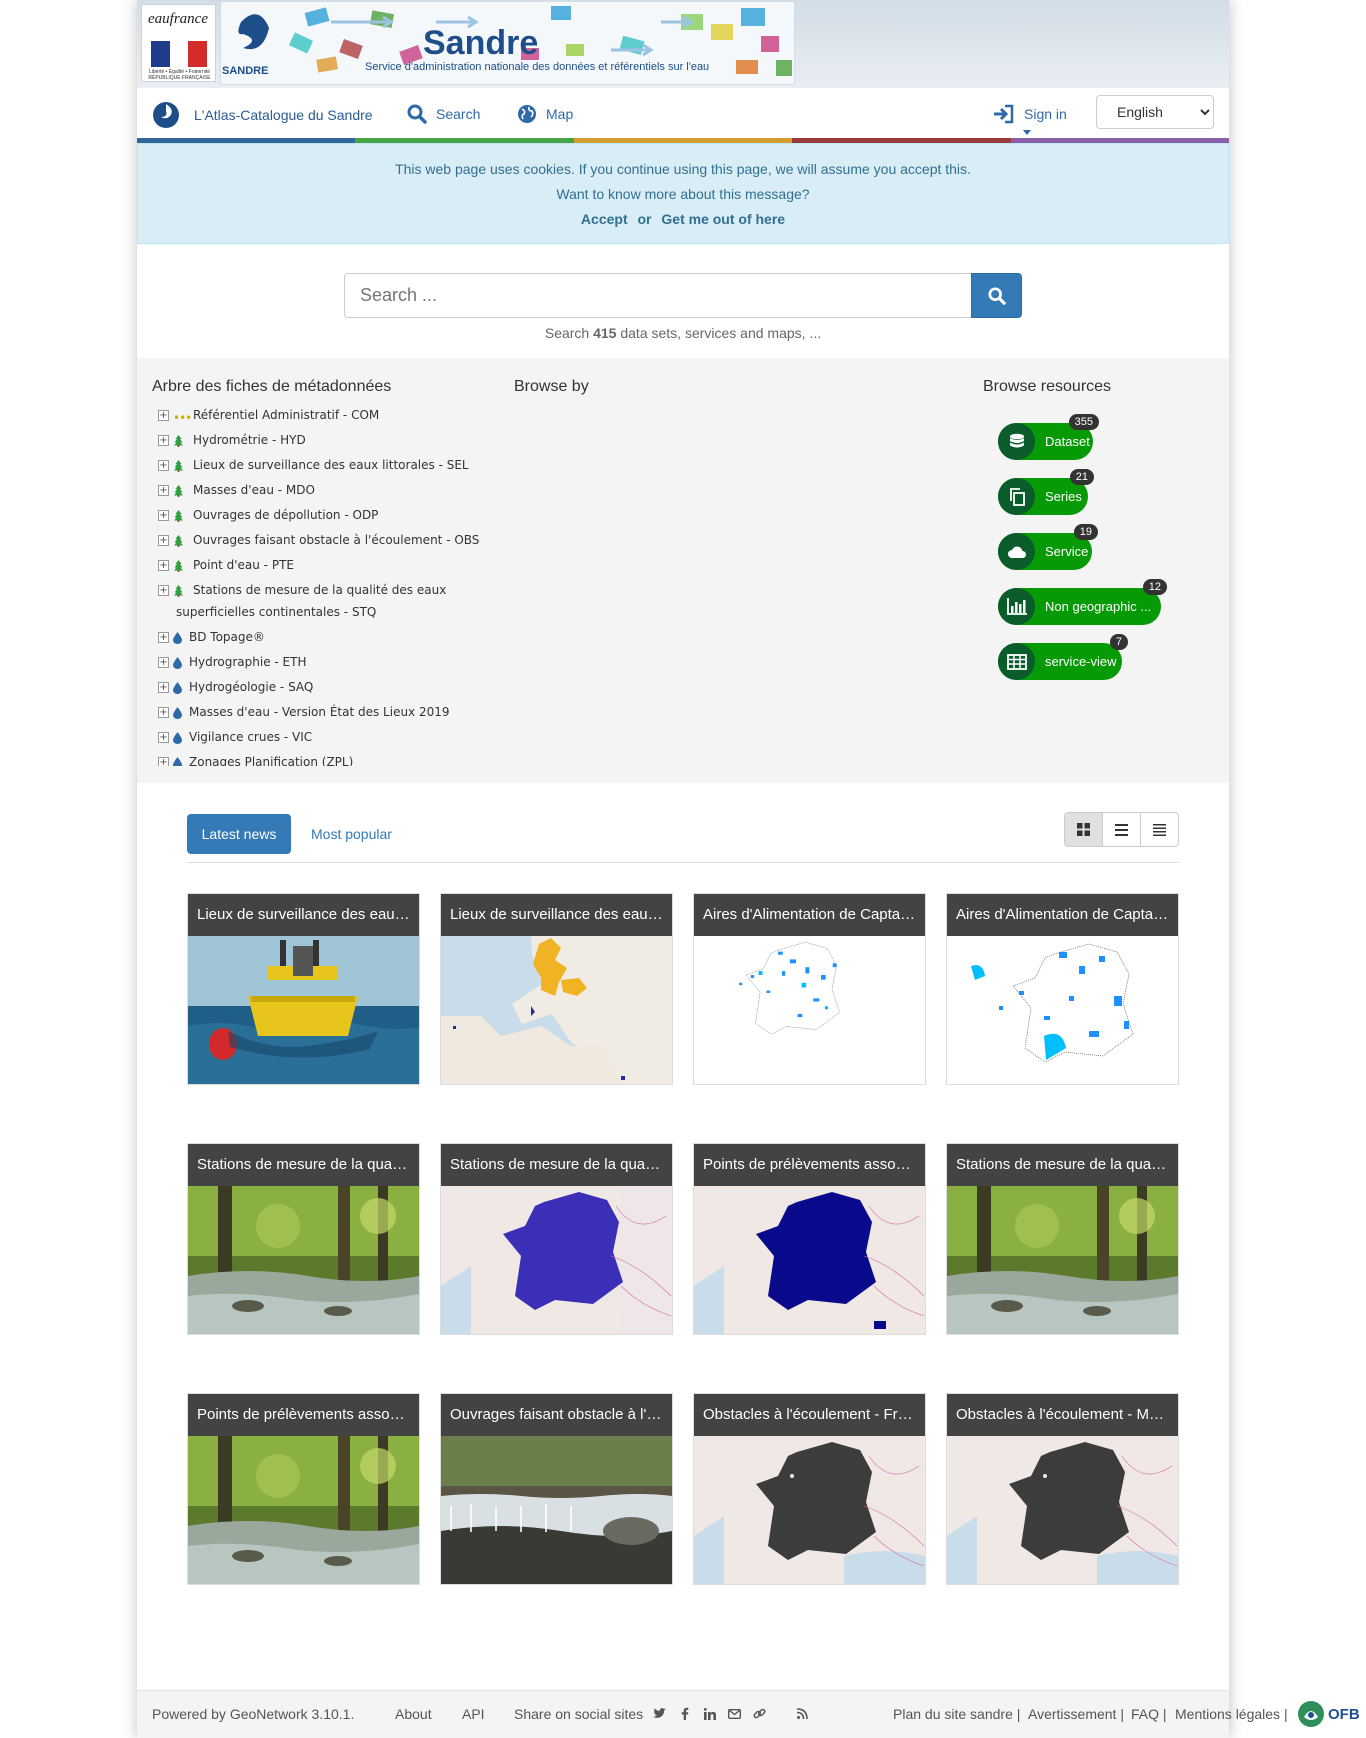  Describe the element at coordinates (318, 416) in the screenshot. I see `tree-item: + ••• Référentiel Administratif - COM` at that location.